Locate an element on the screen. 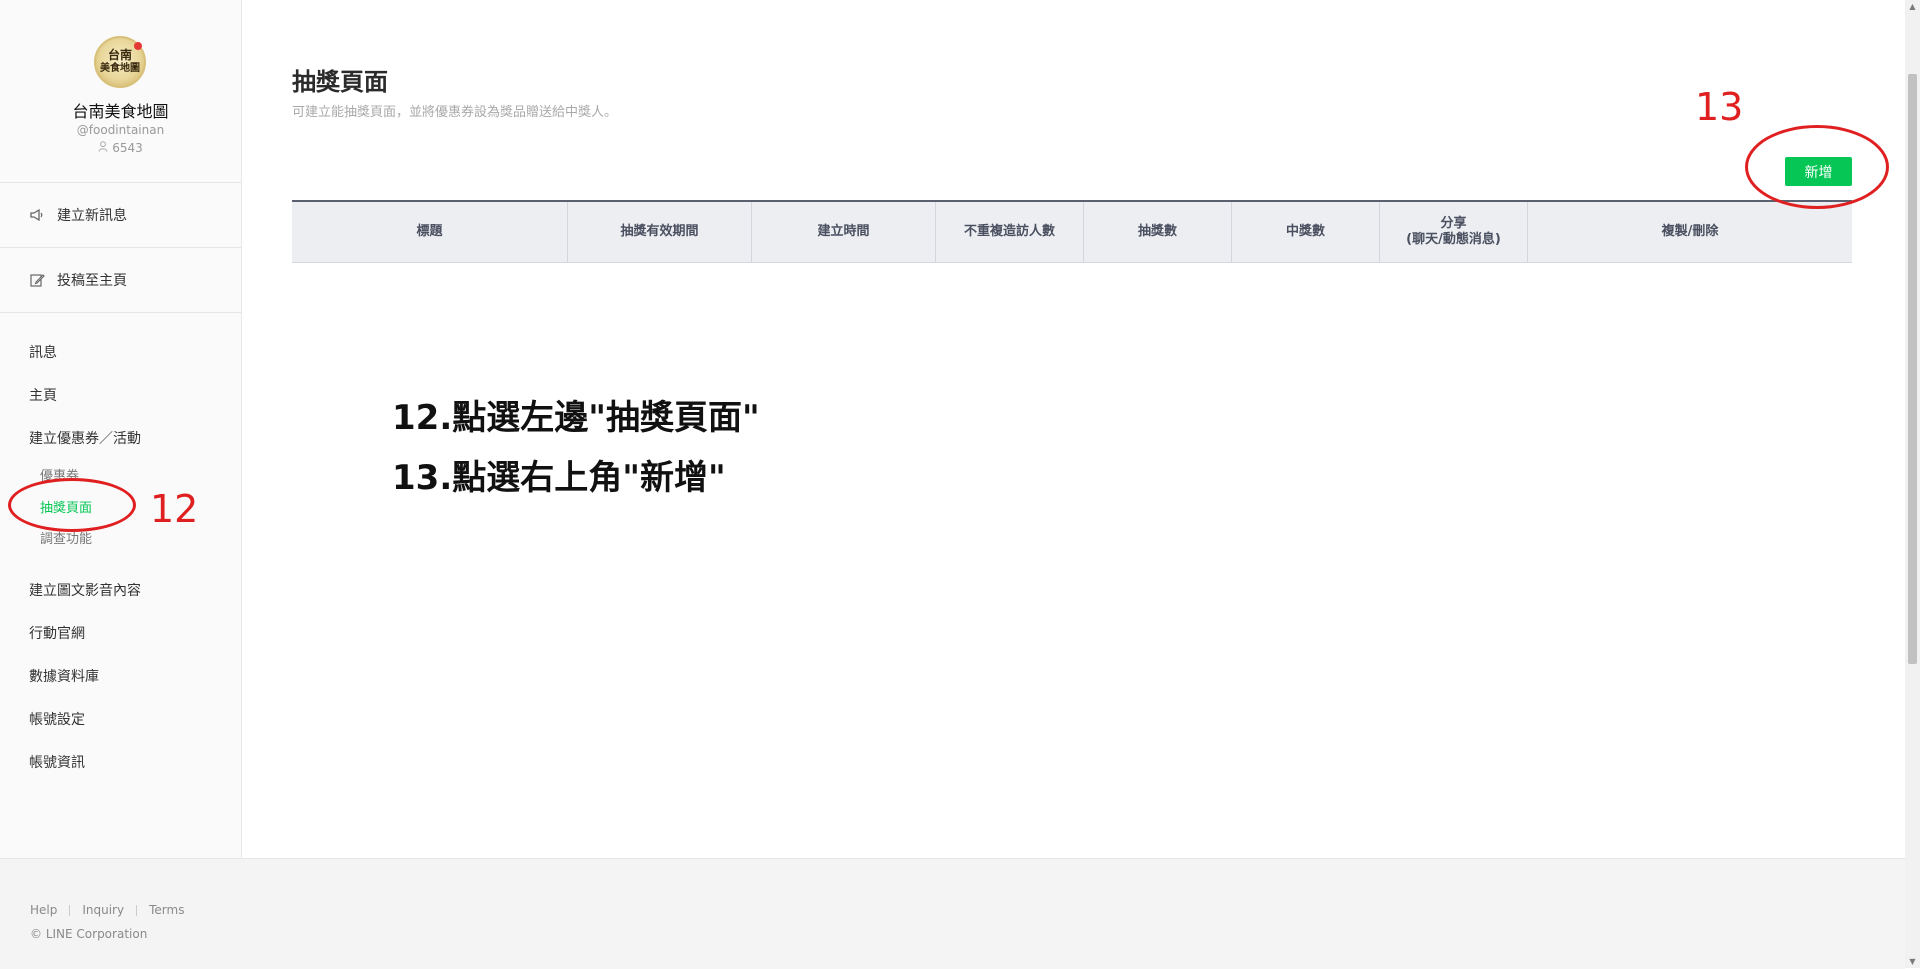  footer-link-inquiry: Inquiry is located at coordinates (103, 910).